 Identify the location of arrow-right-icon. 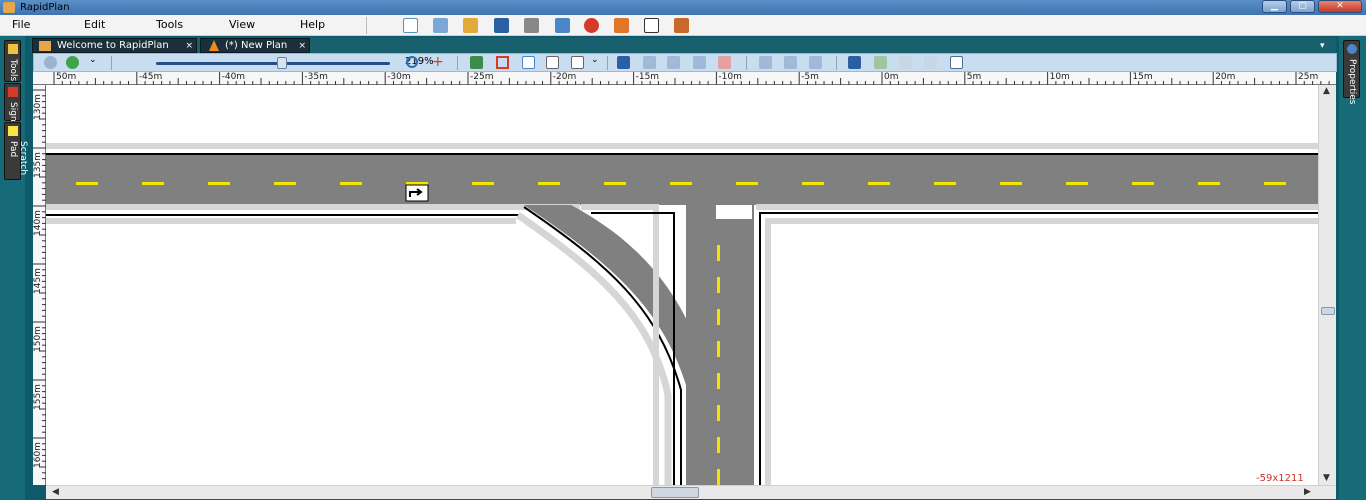
(699, 62).